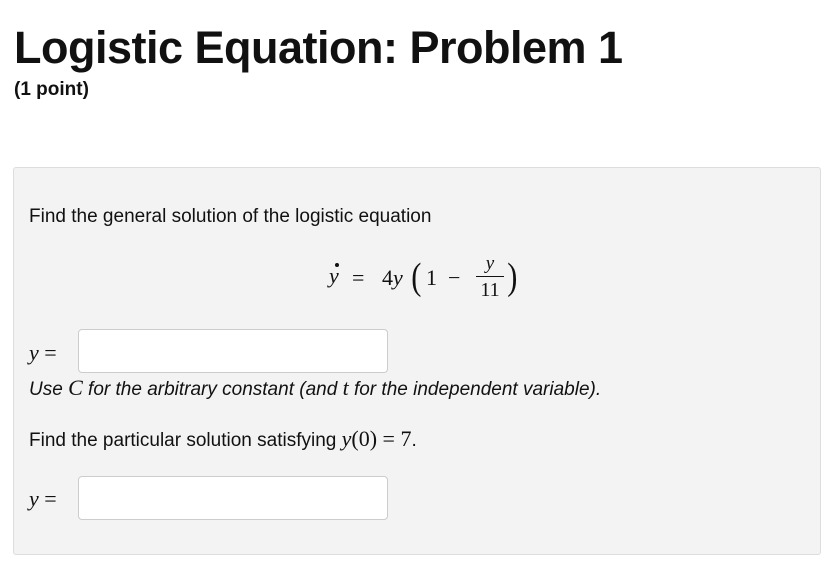 The height and width of the screenshot is (574, 839). Describe the element at coordinates (358, 277) in the screenshot. I see `equation-equals: =` at that location.